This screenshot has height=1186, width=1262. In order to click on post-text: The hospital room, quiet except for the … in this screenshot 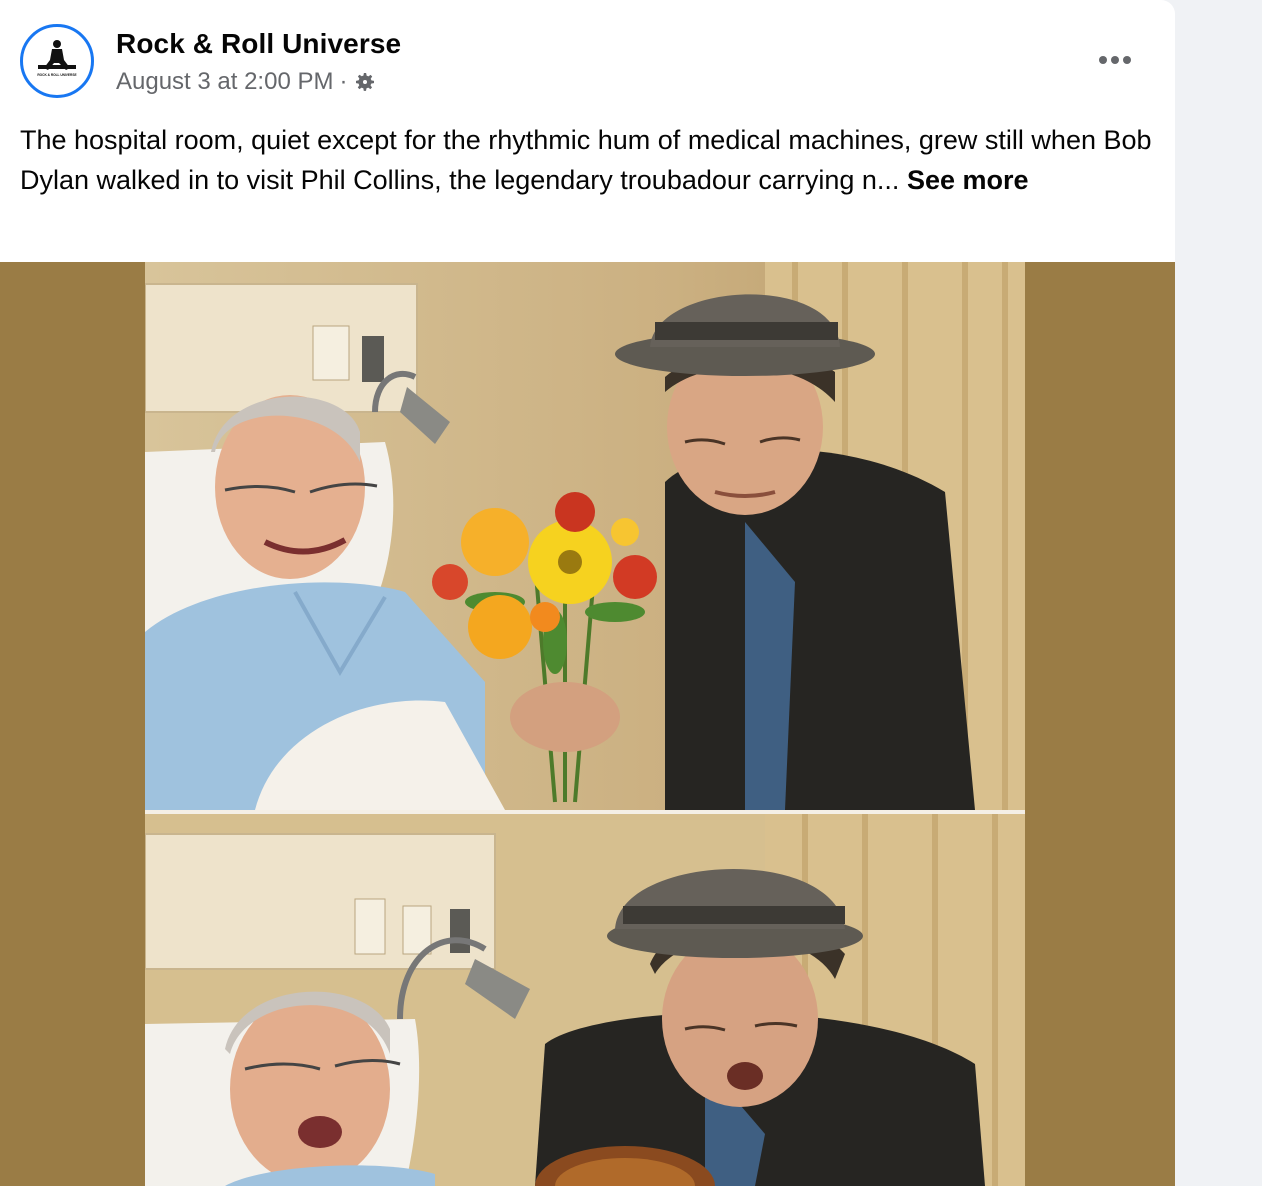, I will do `click(590, 160)`.